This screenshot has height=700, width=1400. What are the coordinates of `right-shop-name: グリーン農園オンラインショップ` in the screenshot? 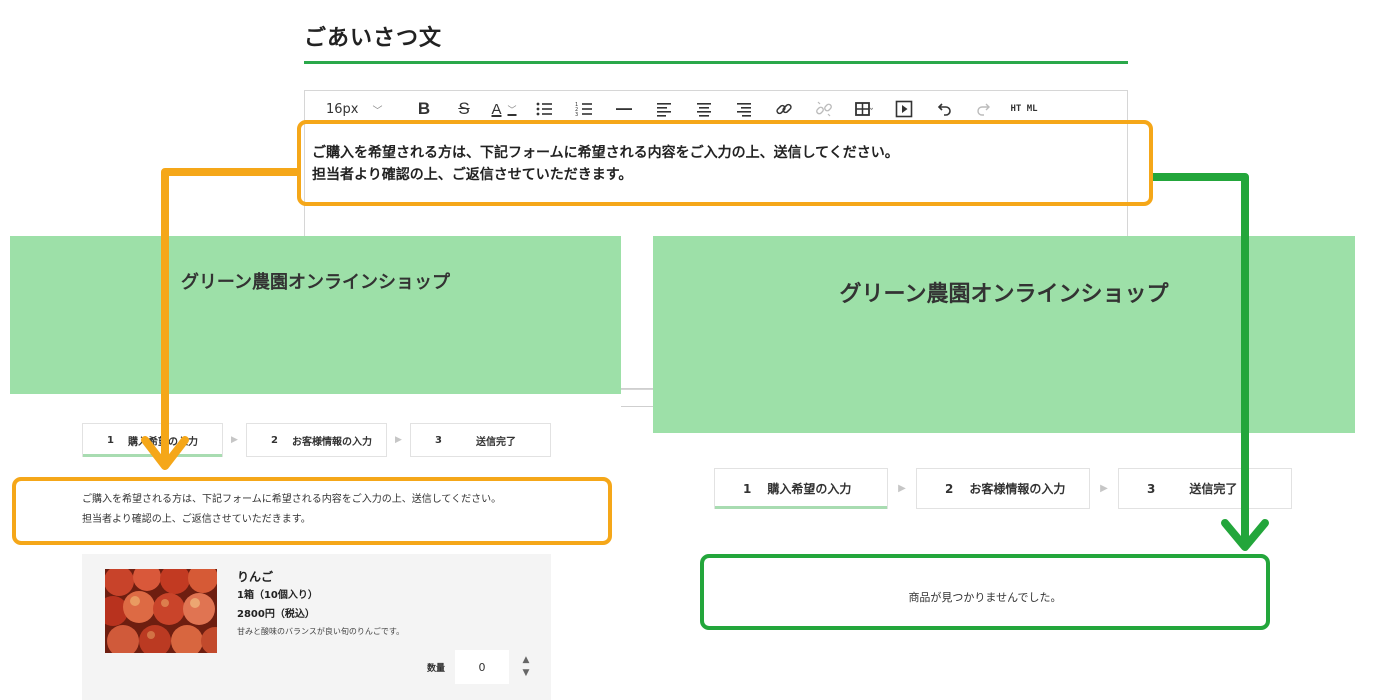 It's located at (1004, 294).